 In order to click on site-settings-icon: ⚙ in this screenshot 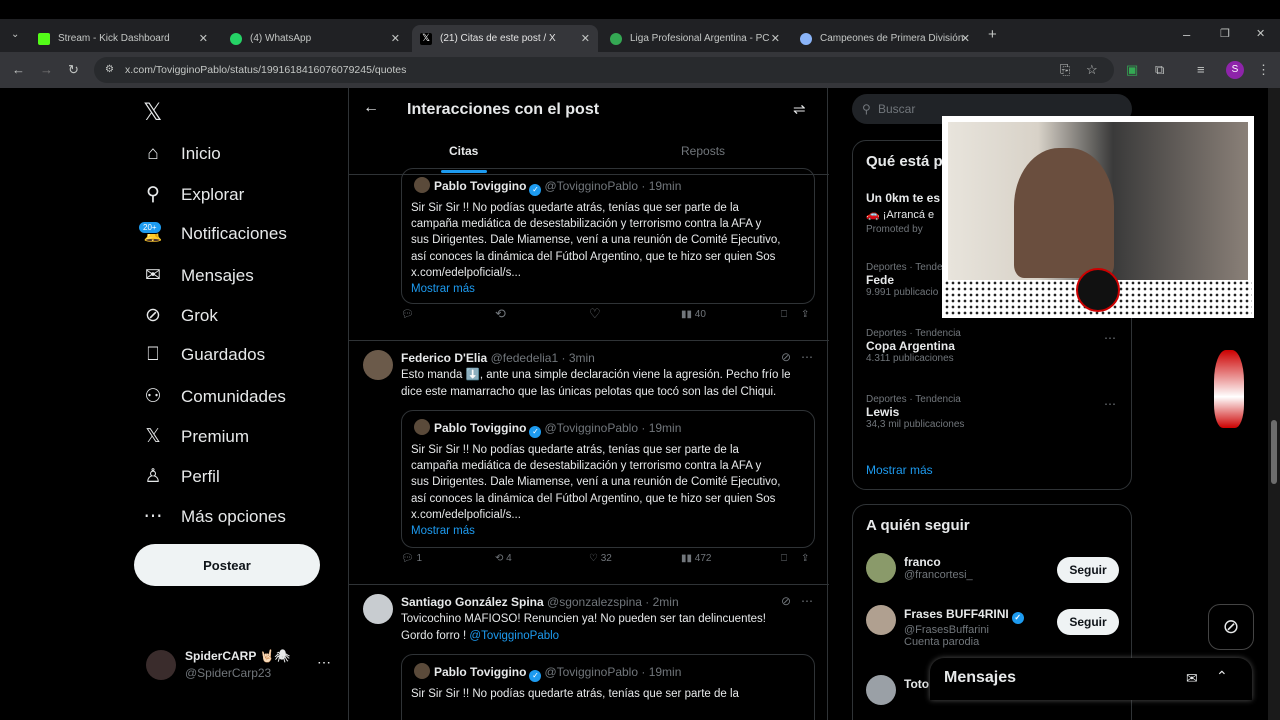, I will do `click(109, 70)`.